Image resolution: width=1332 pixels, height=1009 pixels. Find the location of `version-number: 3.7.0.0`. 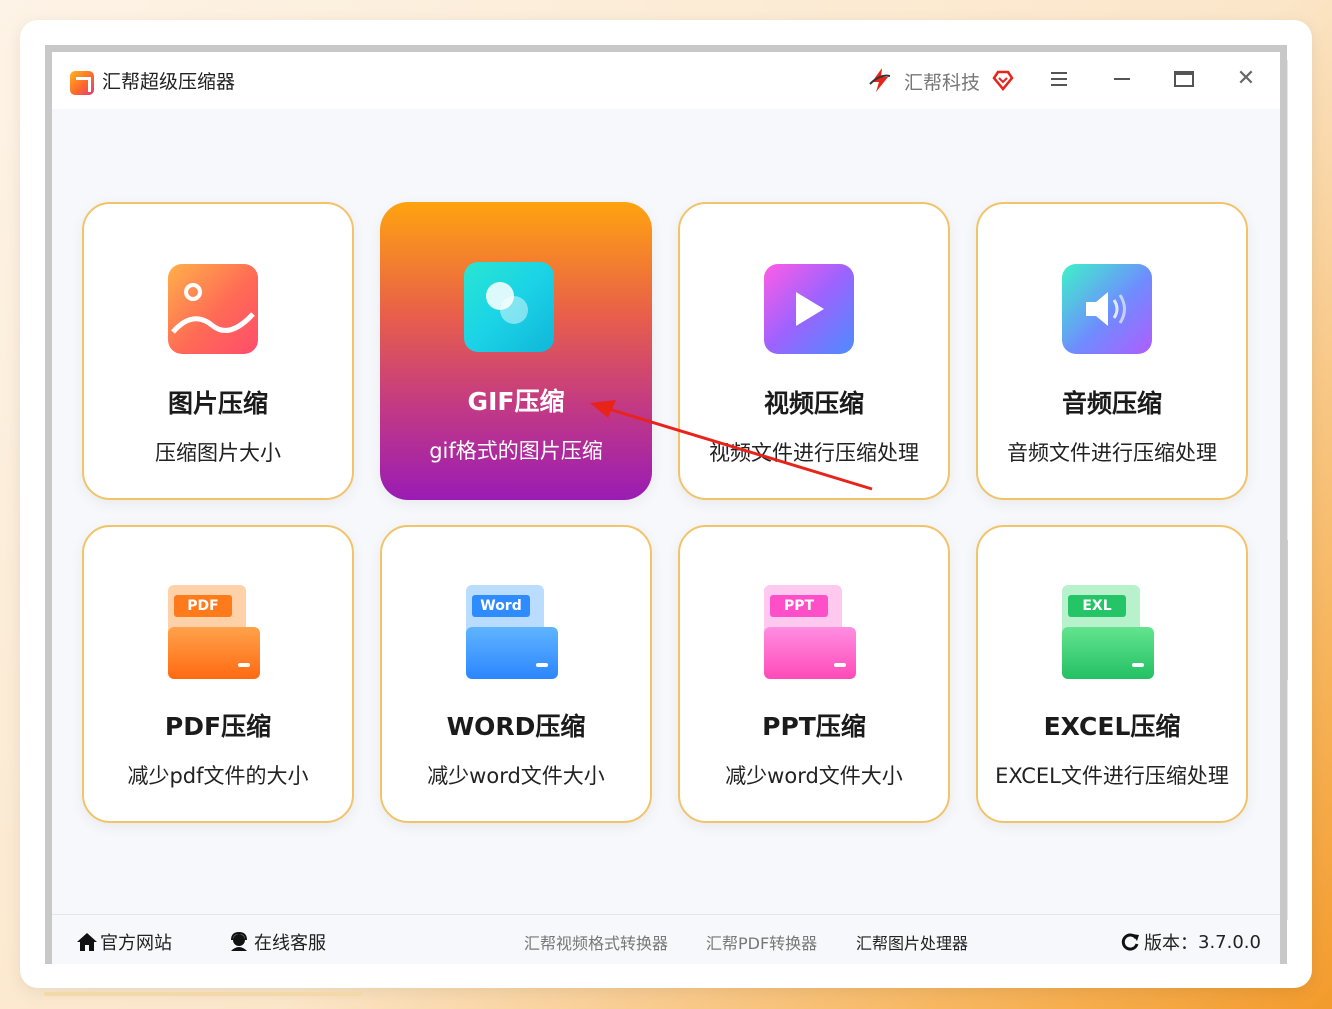

version-number: 3.7.0.0 is located at coordinates (1229, 942).